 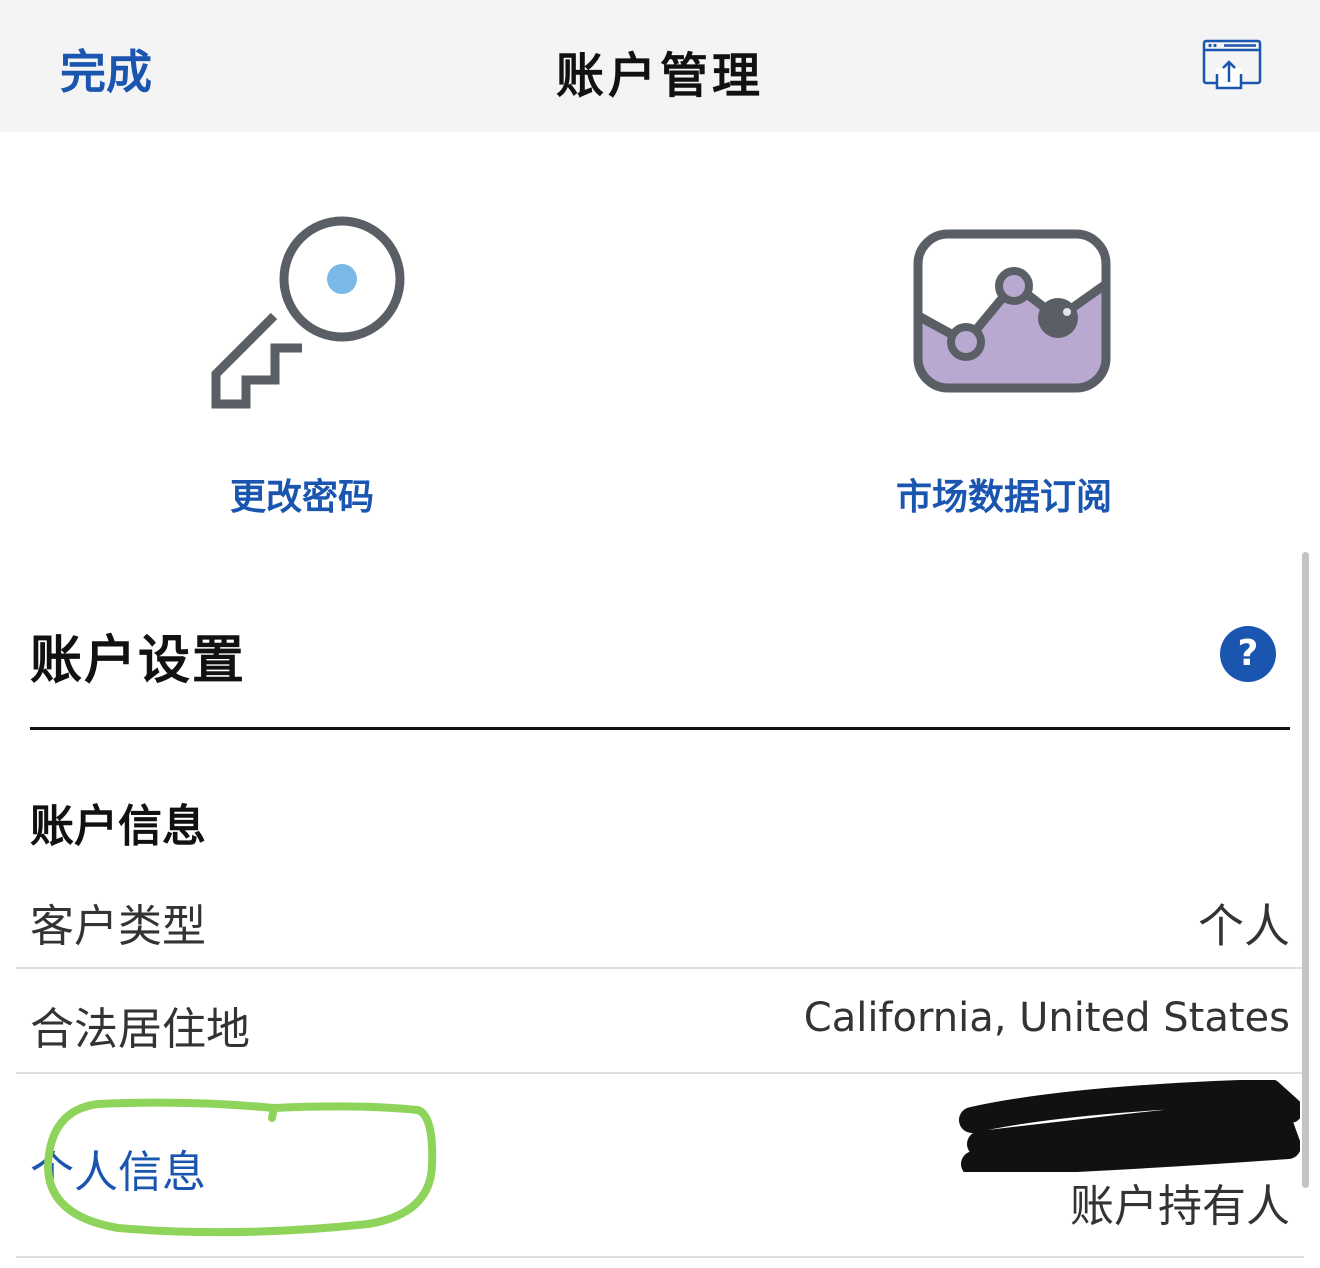 What do you see at coordinates (118, 1168) in the screenshot?
I see `personal-info-label: 个人信息` at bounding box center [118, 1168].